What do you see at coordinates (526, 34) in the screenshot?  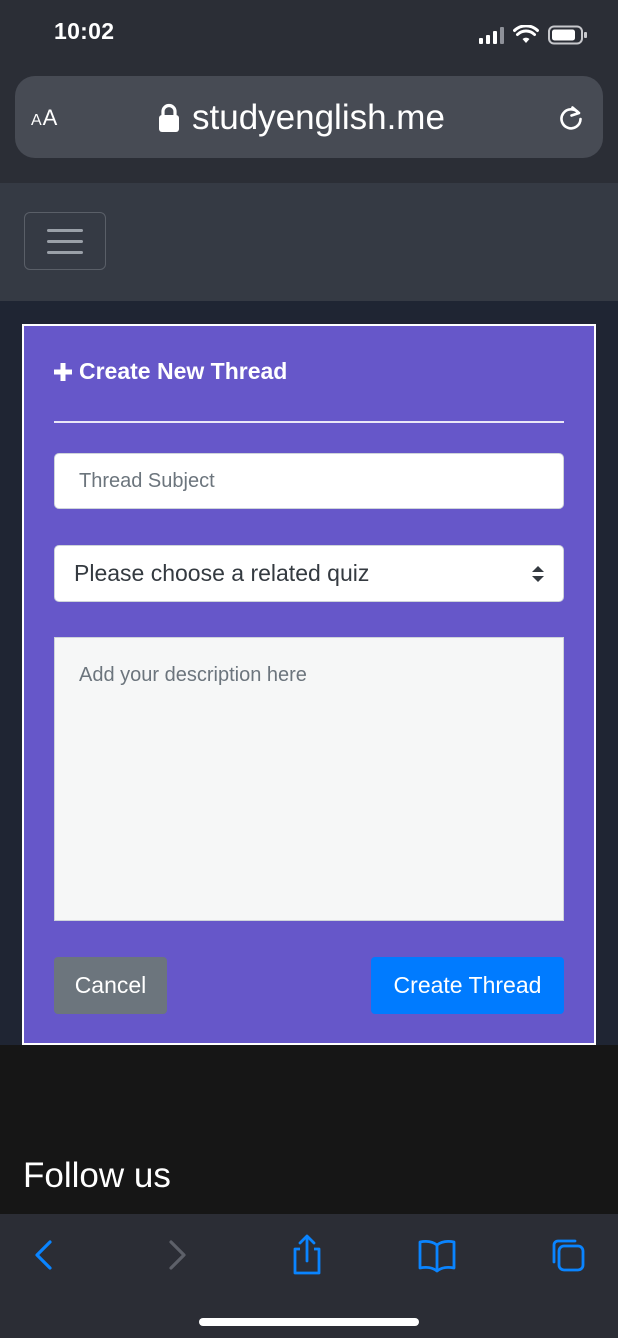 I see `wifi-icon` at bounding box center [526, 34].